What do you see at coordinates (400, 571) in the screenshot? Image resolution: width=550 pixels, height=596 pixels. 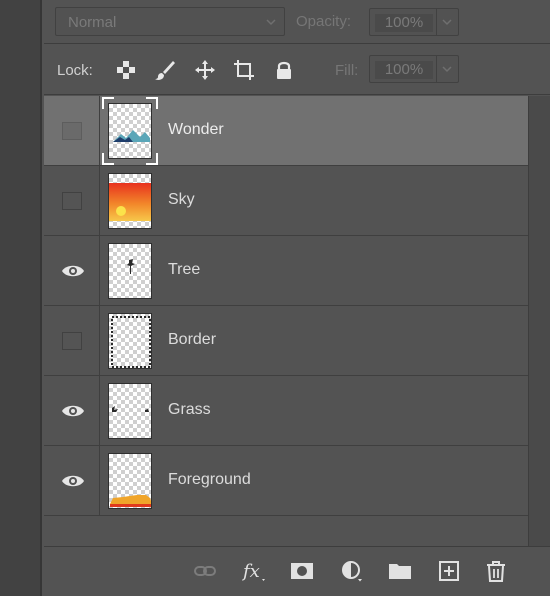 I see `folder-icon` at bounding box center [400, 571].